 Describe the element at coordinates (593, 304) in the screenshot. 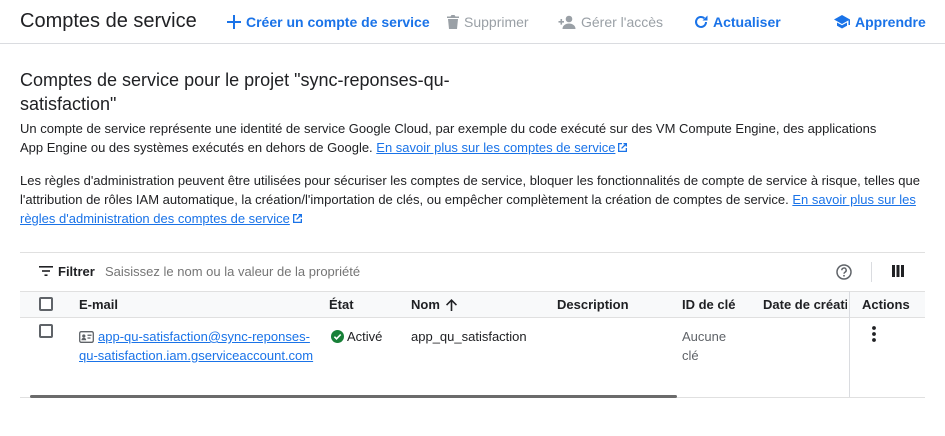

I see `column-header-description: Description` at that location.